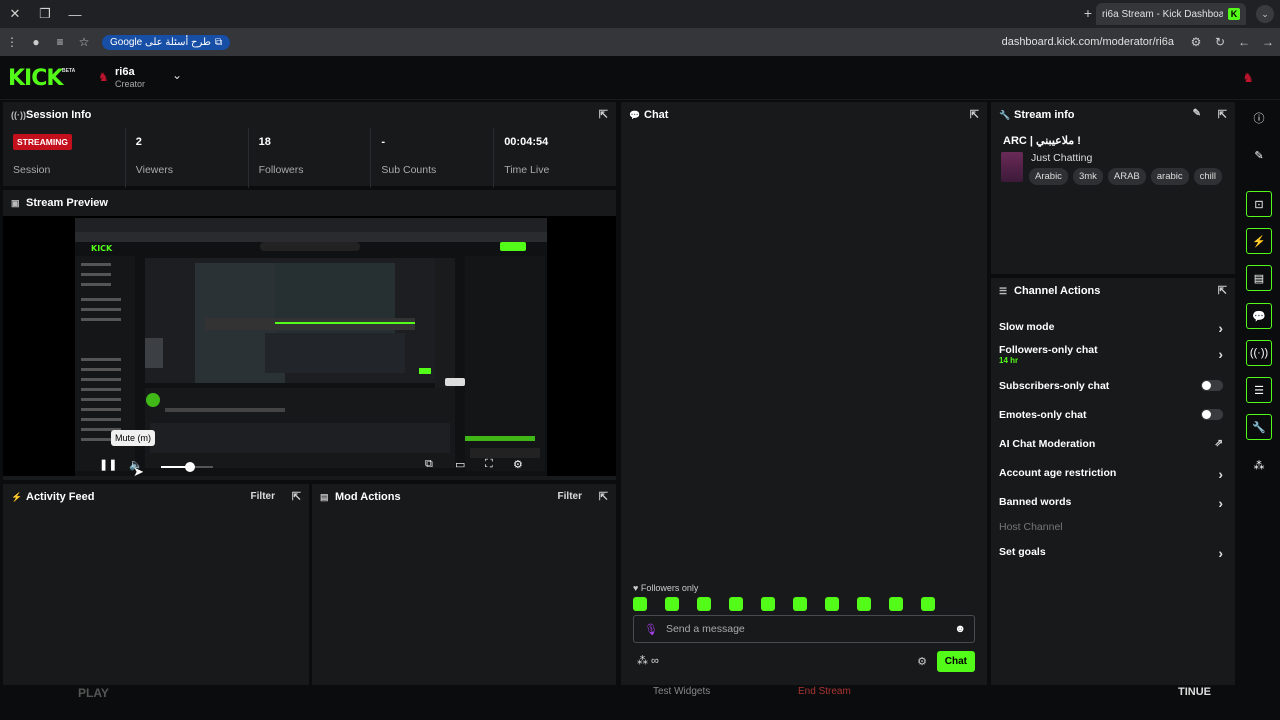 Image resolution: width=1280 pixels, height=720 pixels. Describe the element at coordinates (1113, 553) in the screenshot. I see `action-set-goals: Set goals ›` at that location.